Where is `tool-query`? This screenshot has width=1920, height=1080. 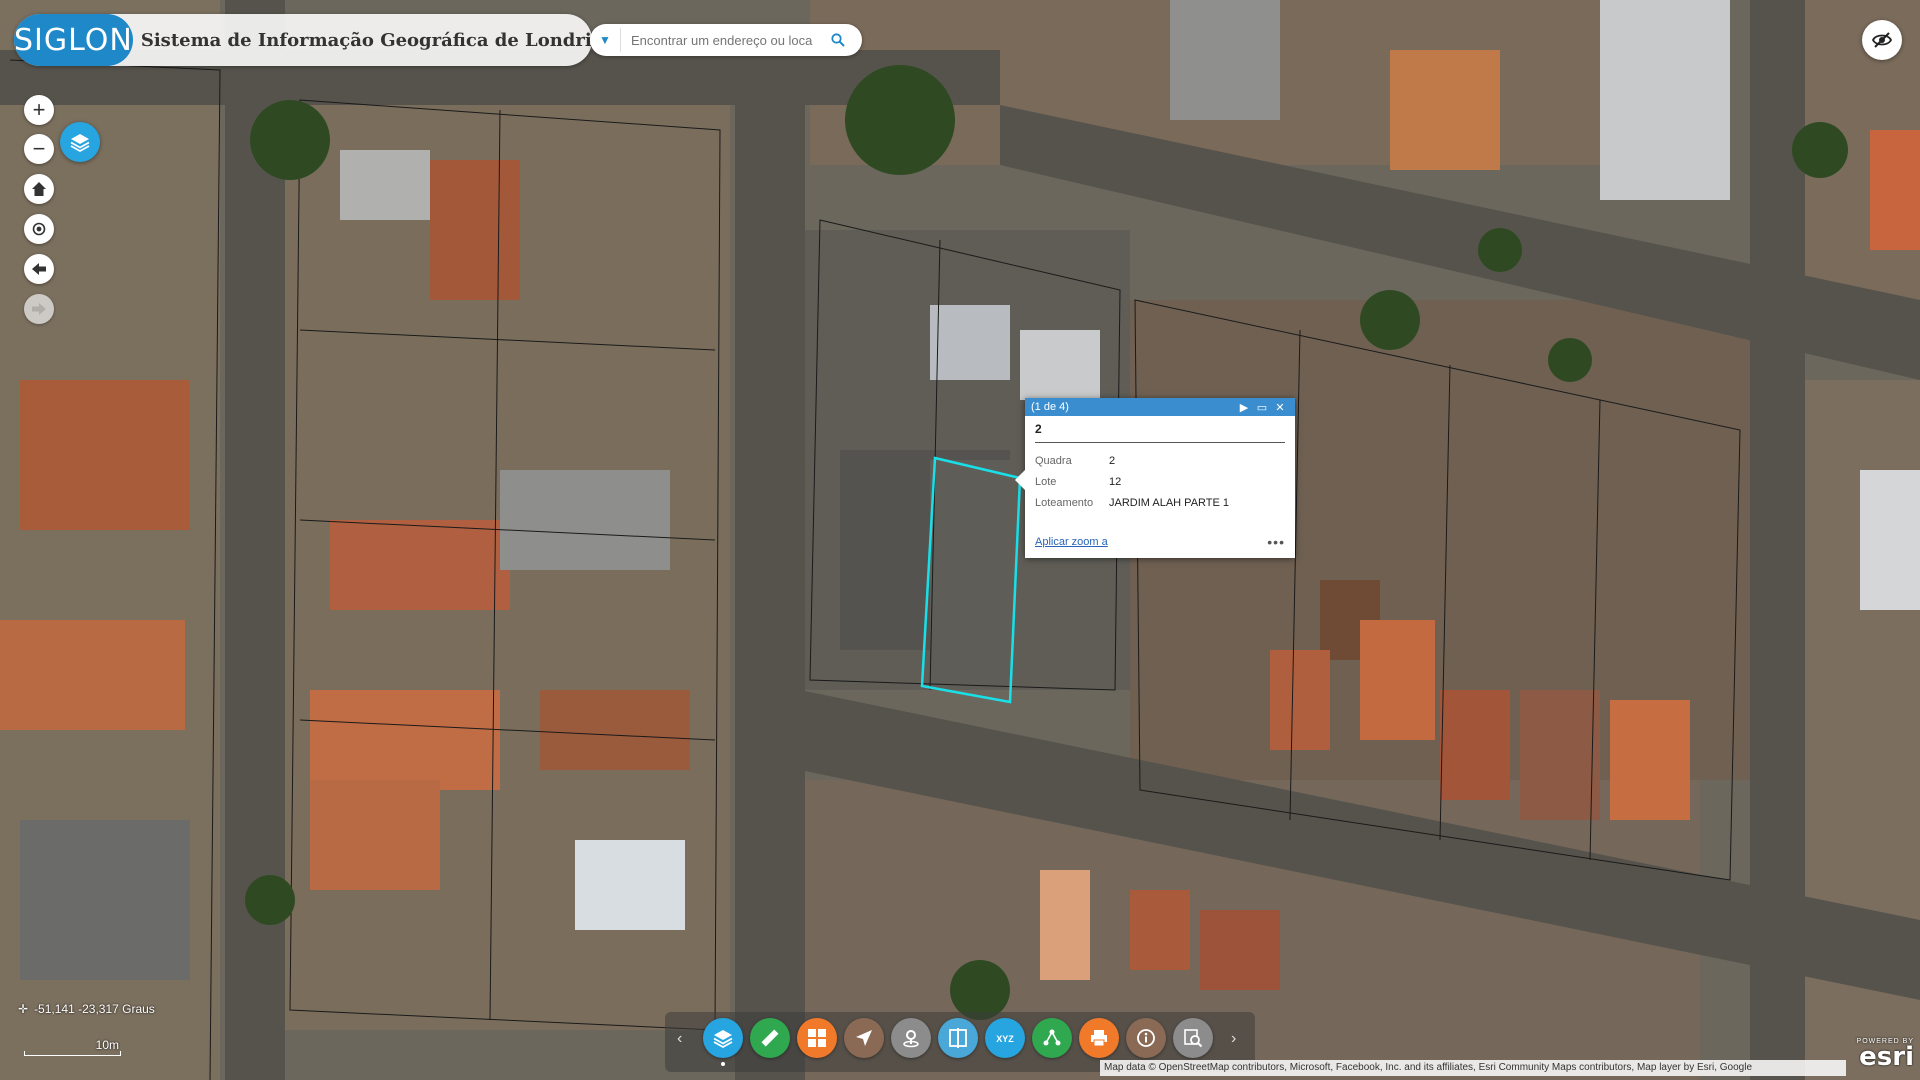 tool-query is located at coordinates (1193, 1038).